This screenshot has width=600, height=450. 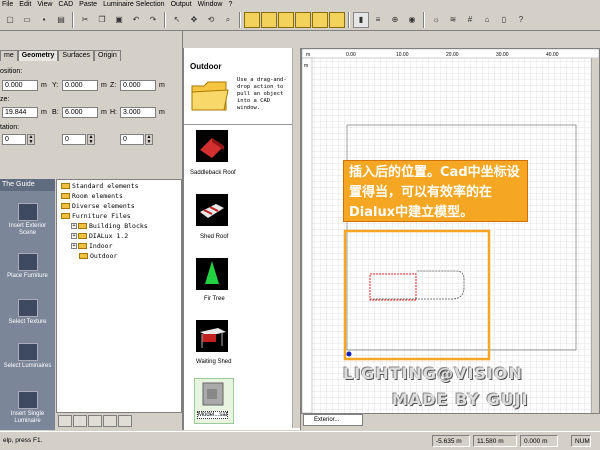 I want to click on view-layout-icon, so click(x=320, y=19).